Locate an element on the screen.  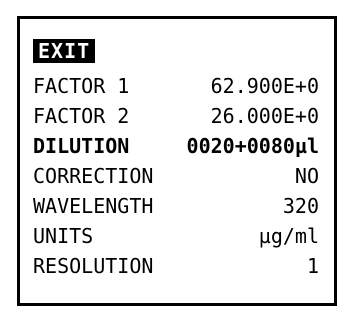
setting-row-units: UNITS µg/ml is located at coordinates (176, 236).